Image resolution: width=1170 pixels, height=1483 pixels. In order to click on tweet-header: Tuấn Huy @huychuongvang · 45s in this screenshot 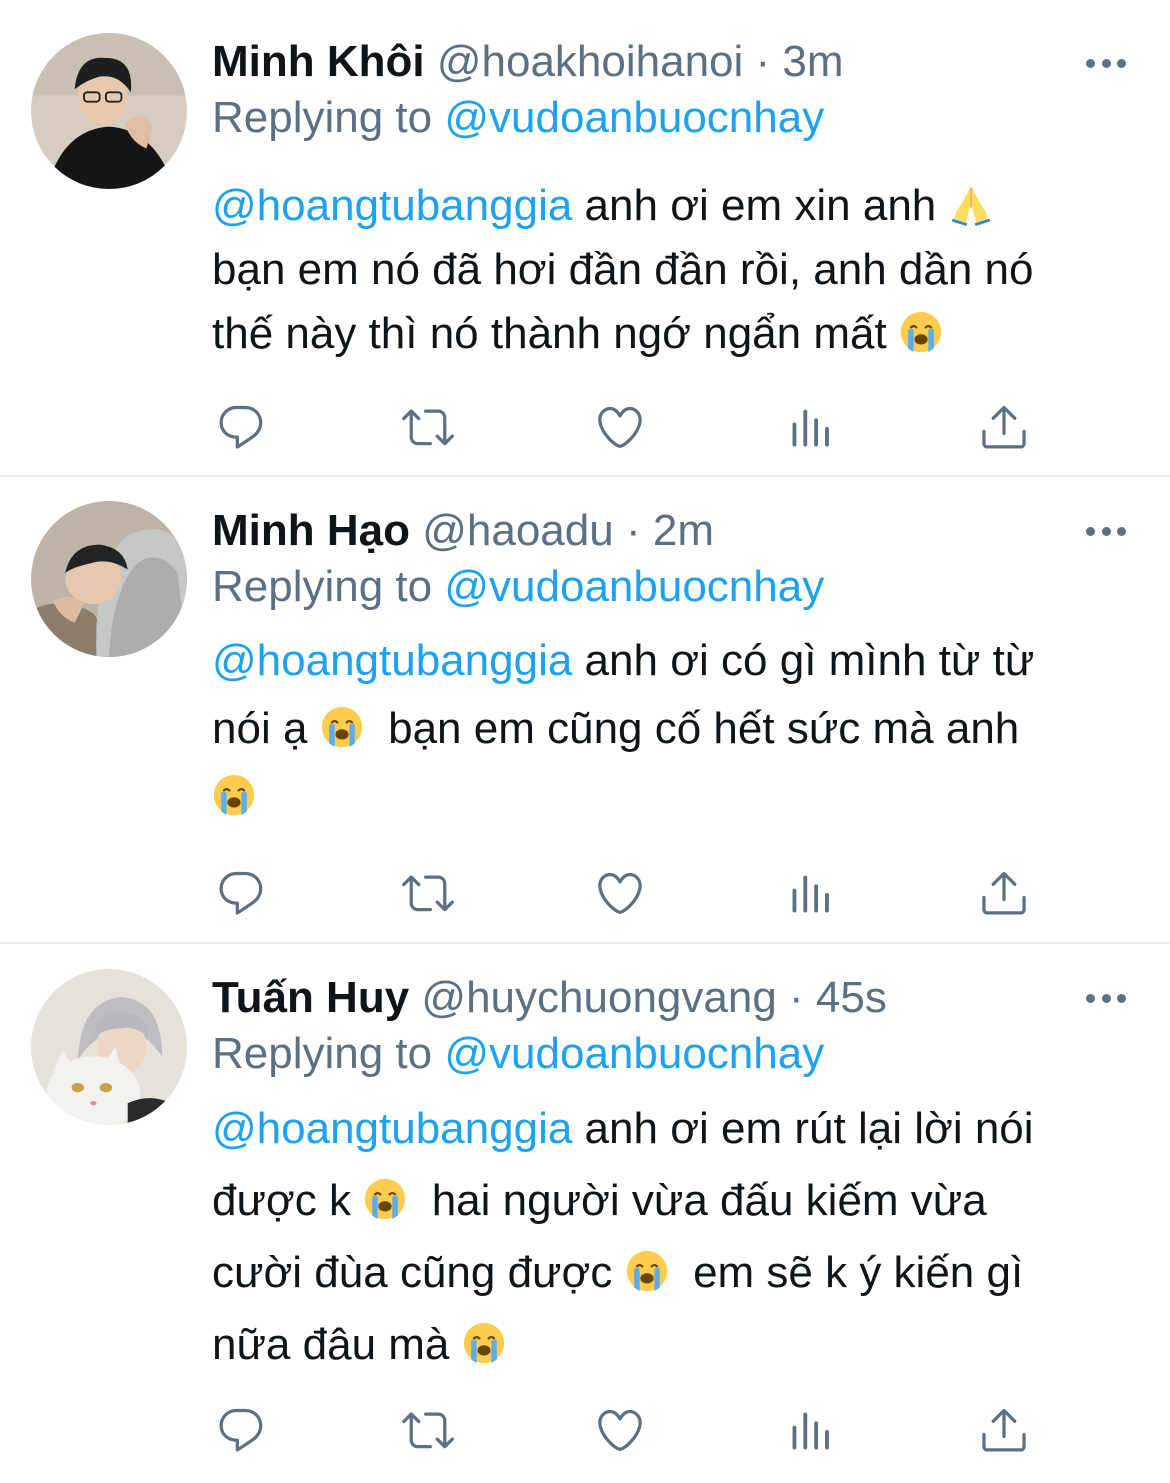, I will do `click(641, 998)`.